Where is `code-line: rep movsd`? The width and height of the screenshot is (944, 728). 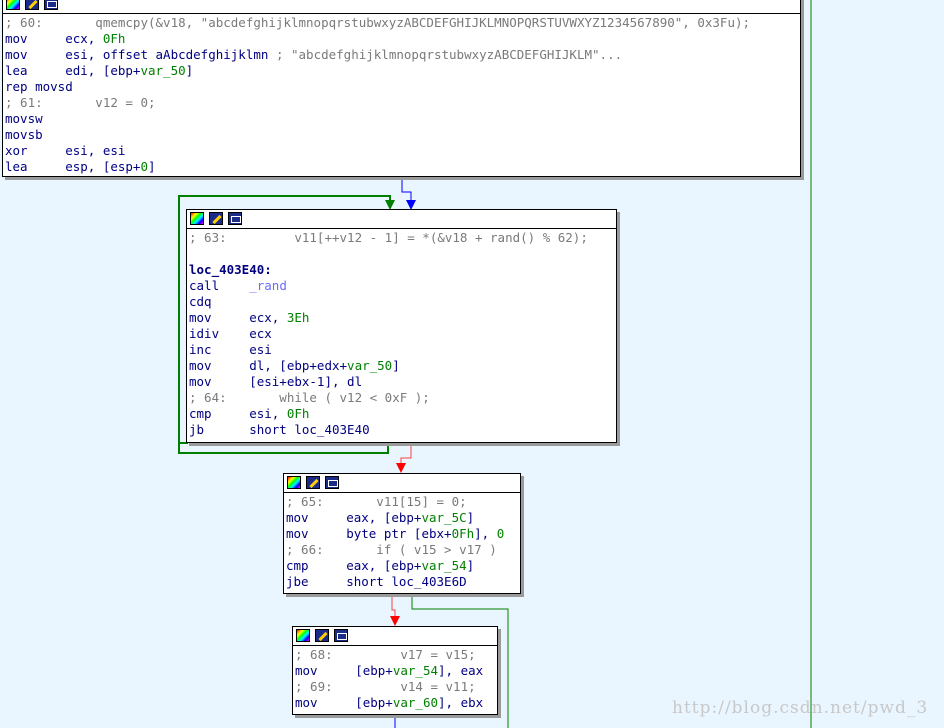 code-line: rep movsd is located at coordinates (402, 87).